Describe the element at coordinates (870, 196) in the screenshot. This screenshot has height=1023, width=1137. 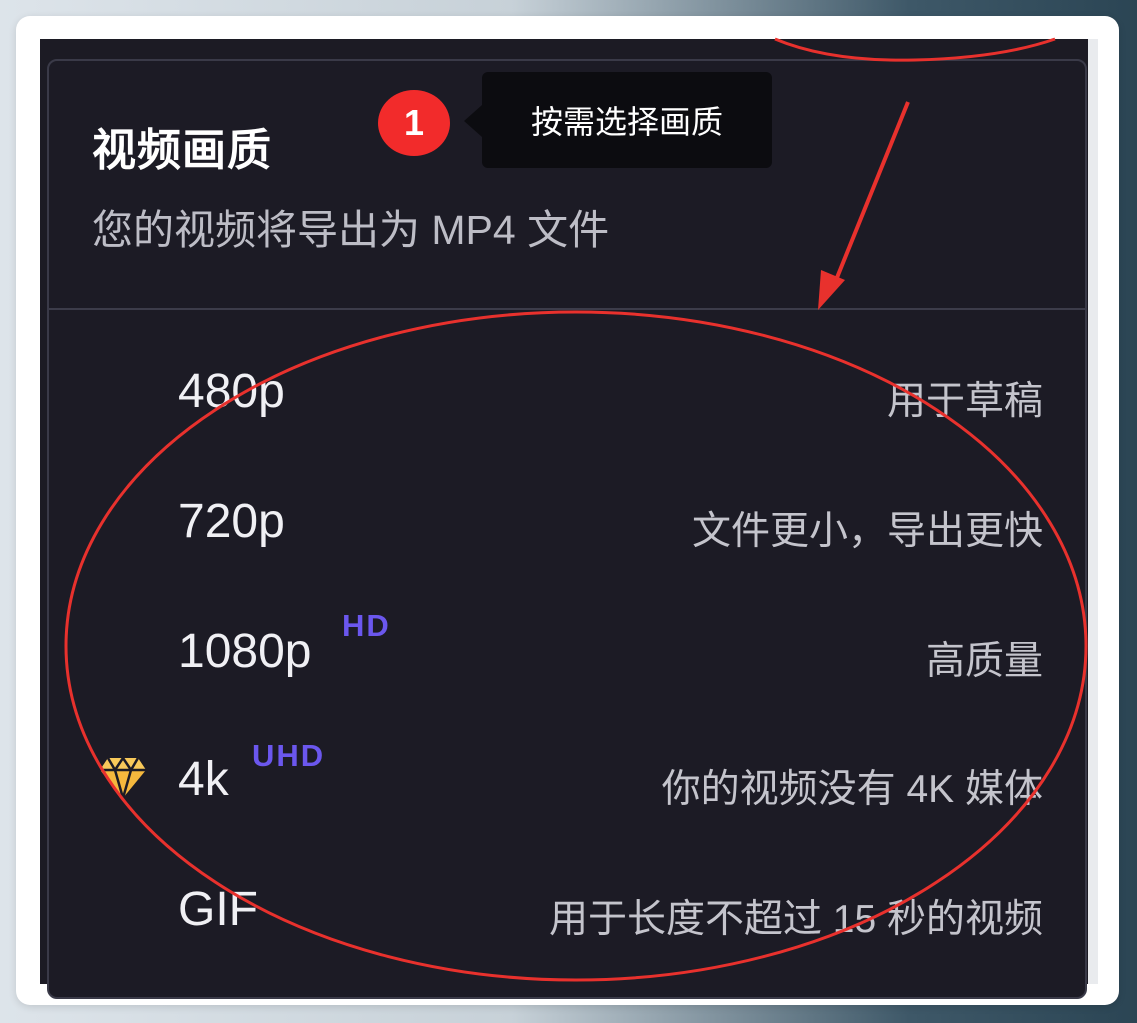
I see `pointer-arrow-line` at that location.